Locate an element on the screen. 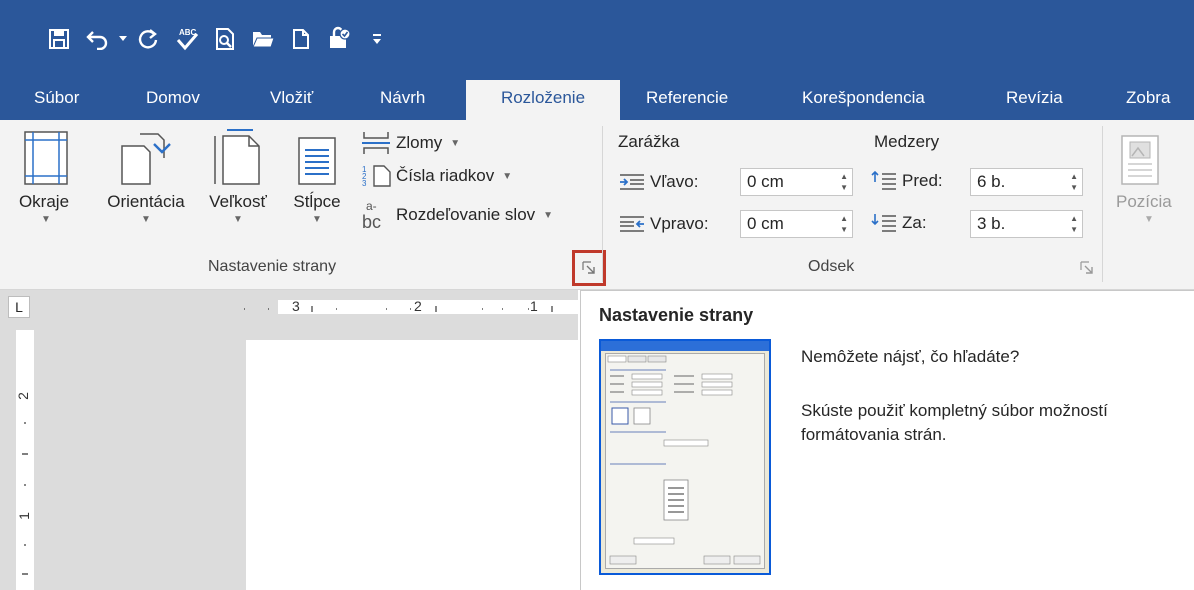  position-button: Pozícia ▼ is located at coordinates (1153, 175).